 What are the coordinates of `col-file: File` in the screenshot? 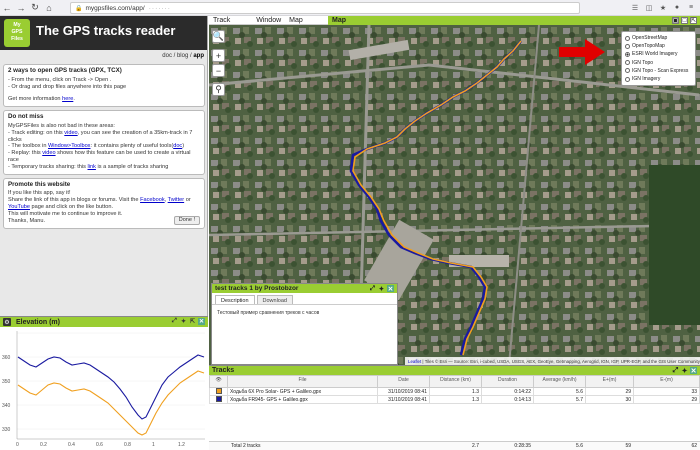 It's located at (302, 381).